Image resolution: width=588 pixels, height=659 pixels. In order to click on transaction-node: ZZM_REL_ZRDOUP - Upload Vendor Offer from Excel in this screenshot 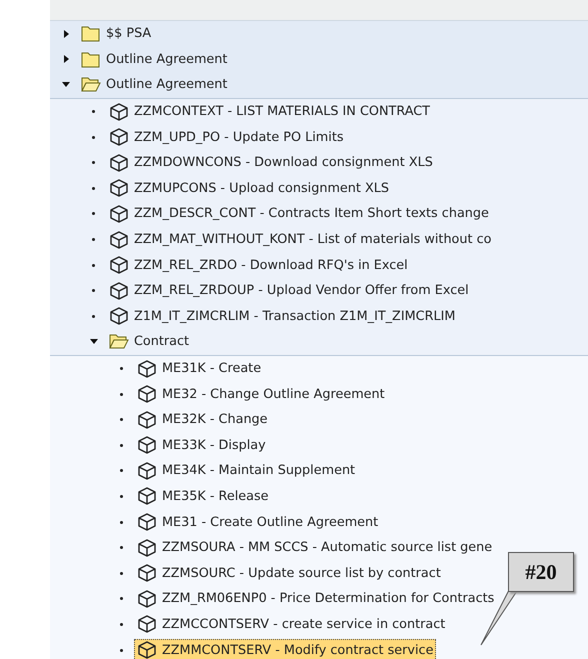, I will do `click(289, 291)`.